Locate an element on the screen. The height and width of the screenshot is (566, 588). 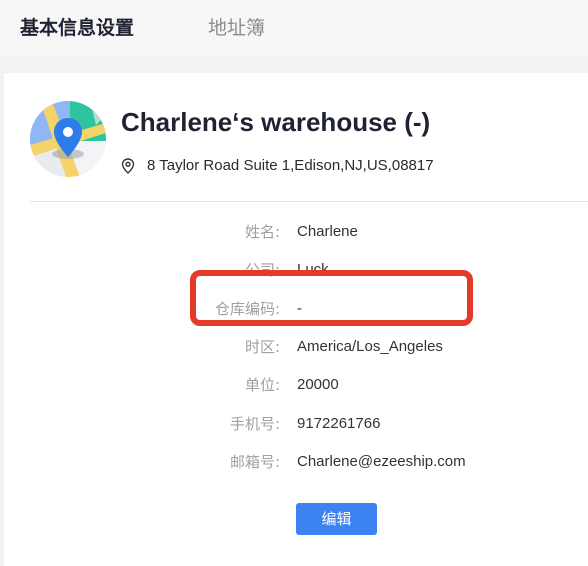
field-label: 手机号: is located at coordinates (254, 424).